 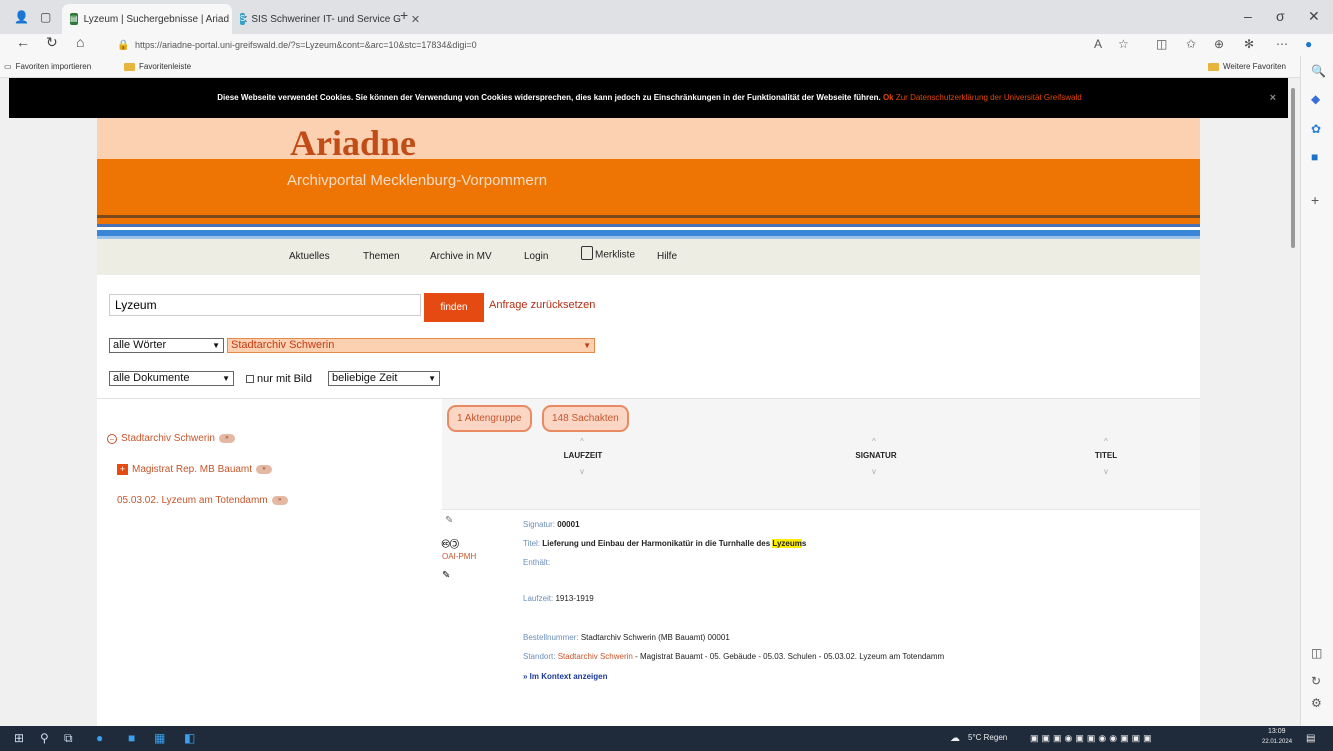 I want to click on close-tab-icon: ✕, so click(x=415, y=19).